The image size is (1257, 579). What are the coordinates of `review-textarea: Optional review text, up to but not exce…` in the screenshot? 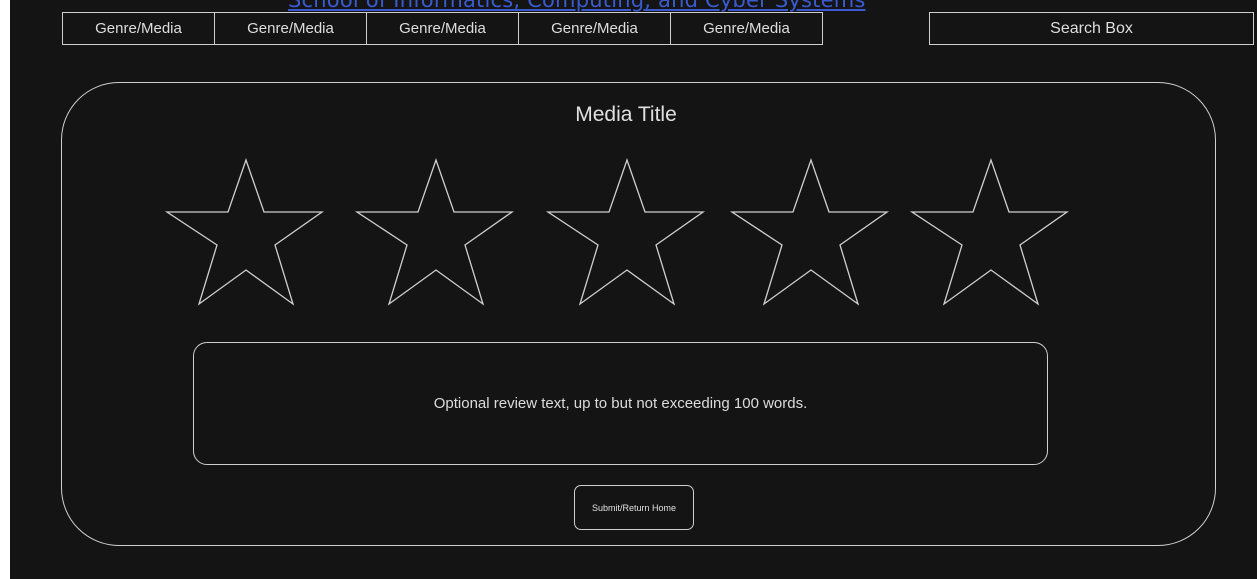 It's located at (620, 403).